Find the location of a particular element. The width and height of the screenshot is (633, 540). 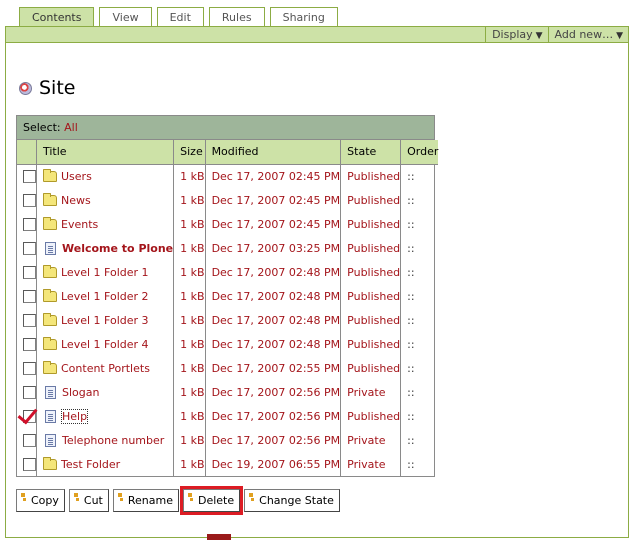

select-bar: Select: All is located at coordinates (225, 128).